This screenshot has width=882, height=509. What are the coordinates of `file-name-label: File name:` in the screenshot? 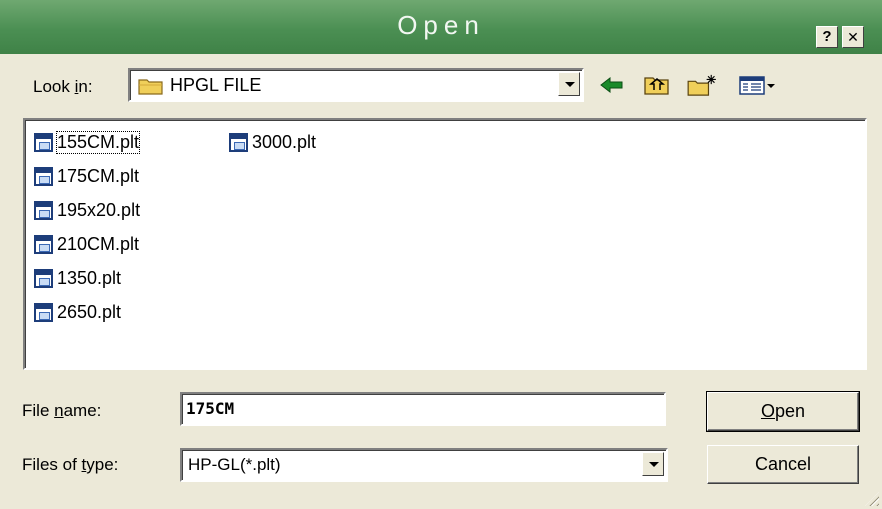 It's located at (62, 410).